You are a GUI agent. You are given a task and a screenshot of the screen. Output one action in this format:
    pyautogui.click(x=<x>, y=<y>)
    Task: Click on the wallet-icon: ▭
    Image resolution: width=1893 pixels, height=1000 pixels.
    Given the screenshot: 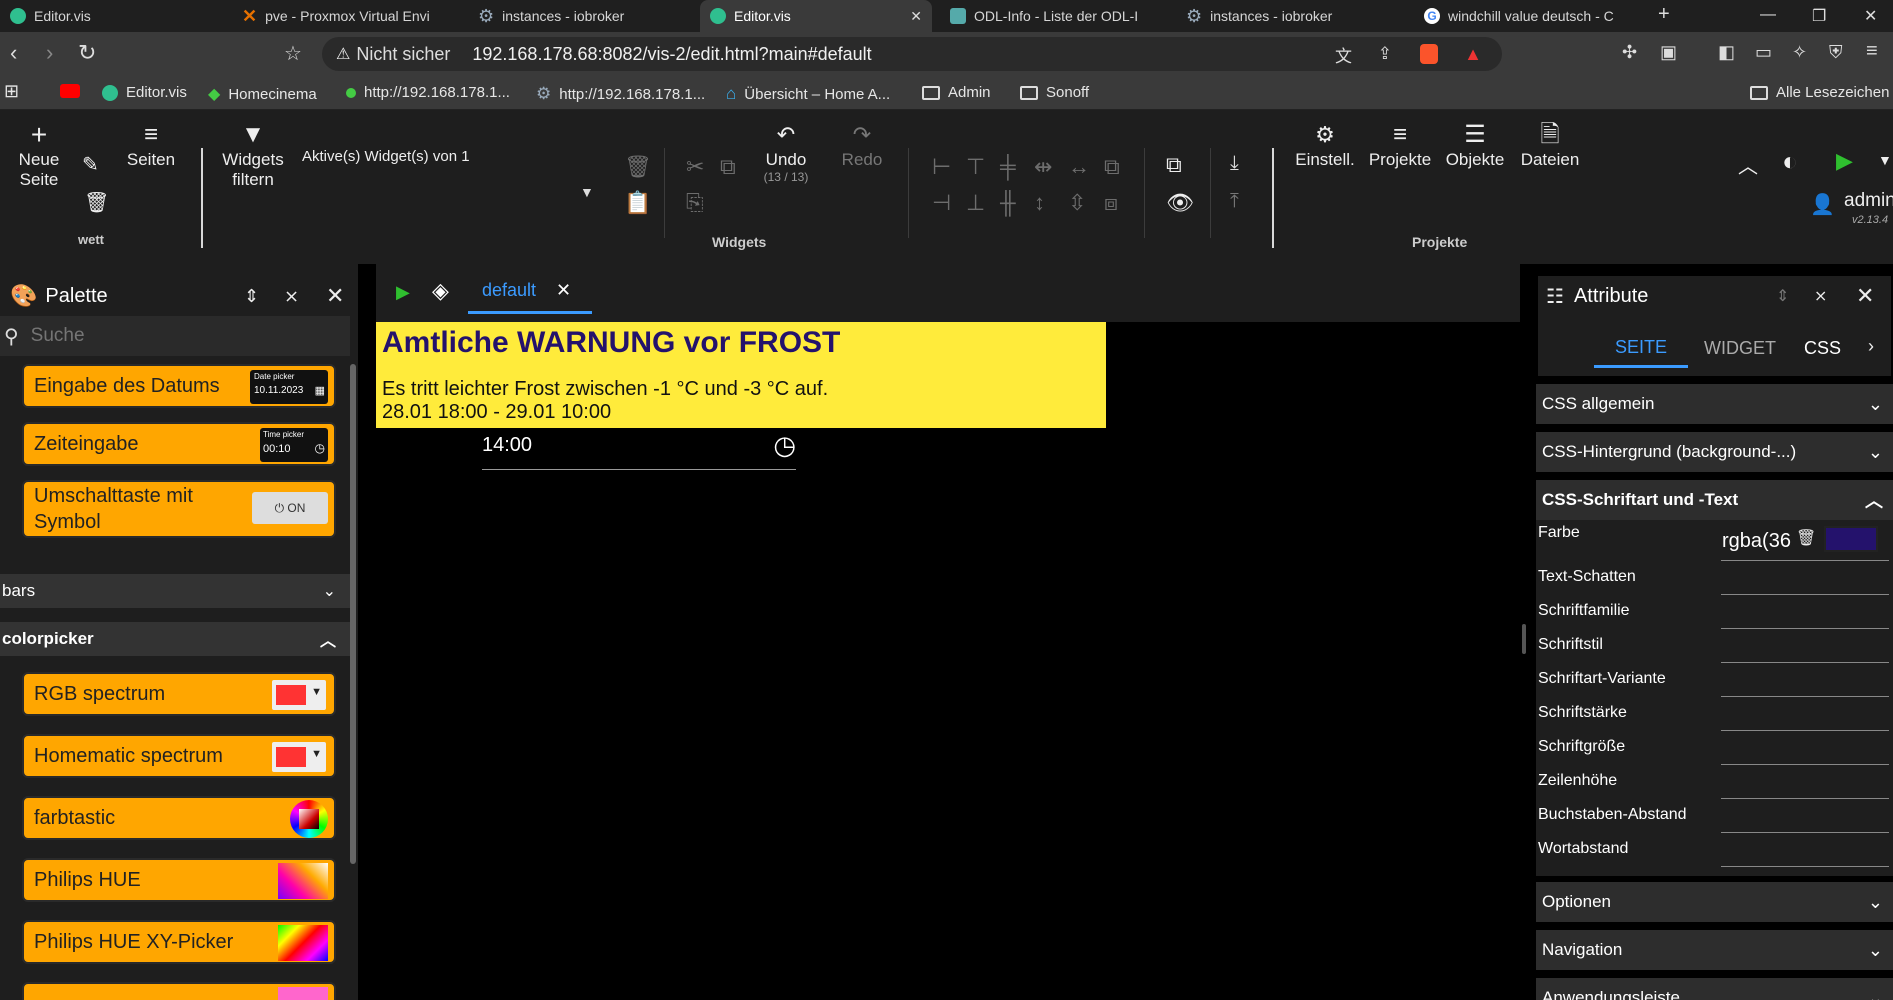 What is the action you would take?
    pyautogui.click(x=1763, y=52)
    